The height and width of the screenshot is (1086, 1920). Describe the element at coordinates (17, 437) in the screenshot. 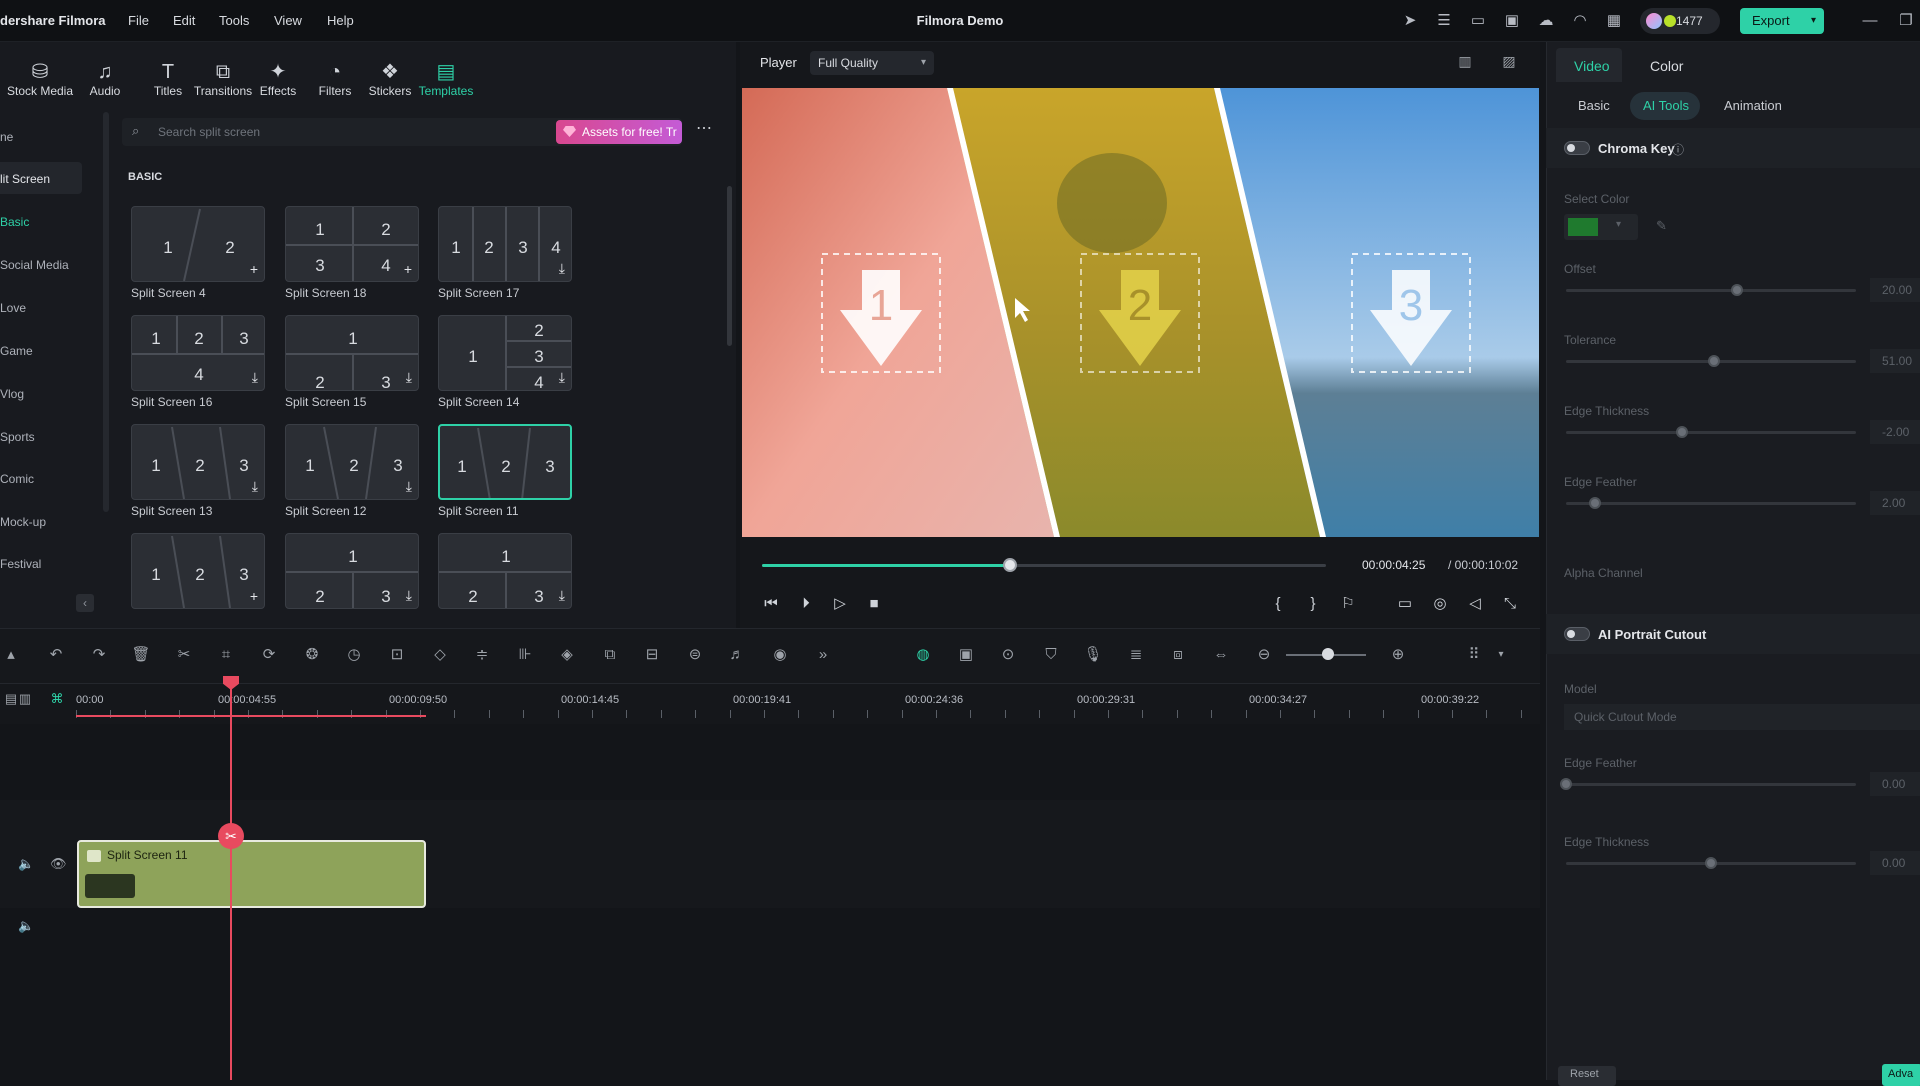

I see `sidebar-item-sports: Sports` at that location.